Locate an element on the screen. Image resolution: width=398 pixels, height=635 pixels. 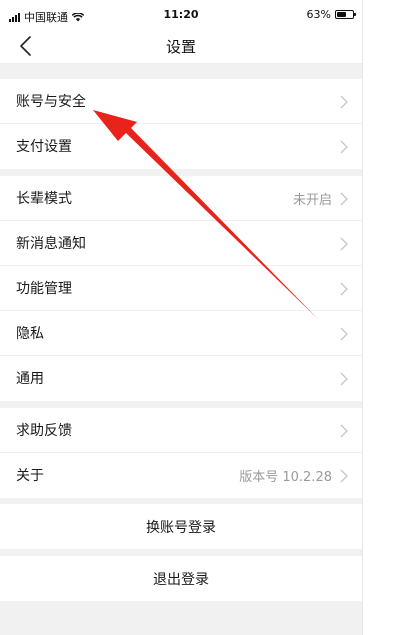
settings-item-notifications: 新消息通知 is located at coordinates (181, 243).